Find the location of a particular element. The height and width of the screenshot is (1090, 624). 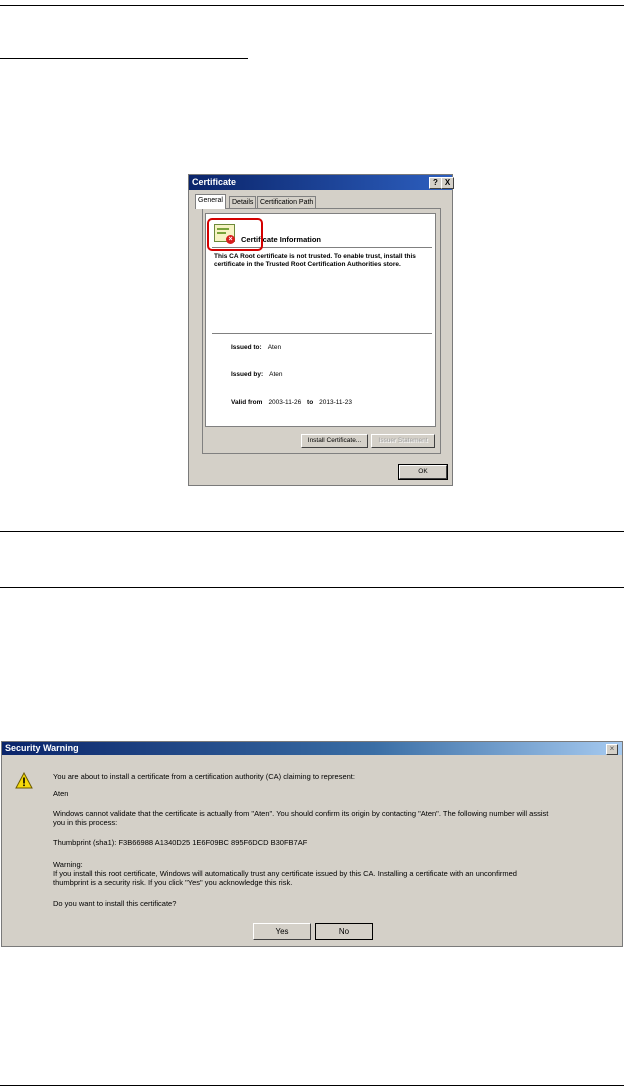

issuer-statement-button: Issuer Statement is located at coordinates (403, 441).